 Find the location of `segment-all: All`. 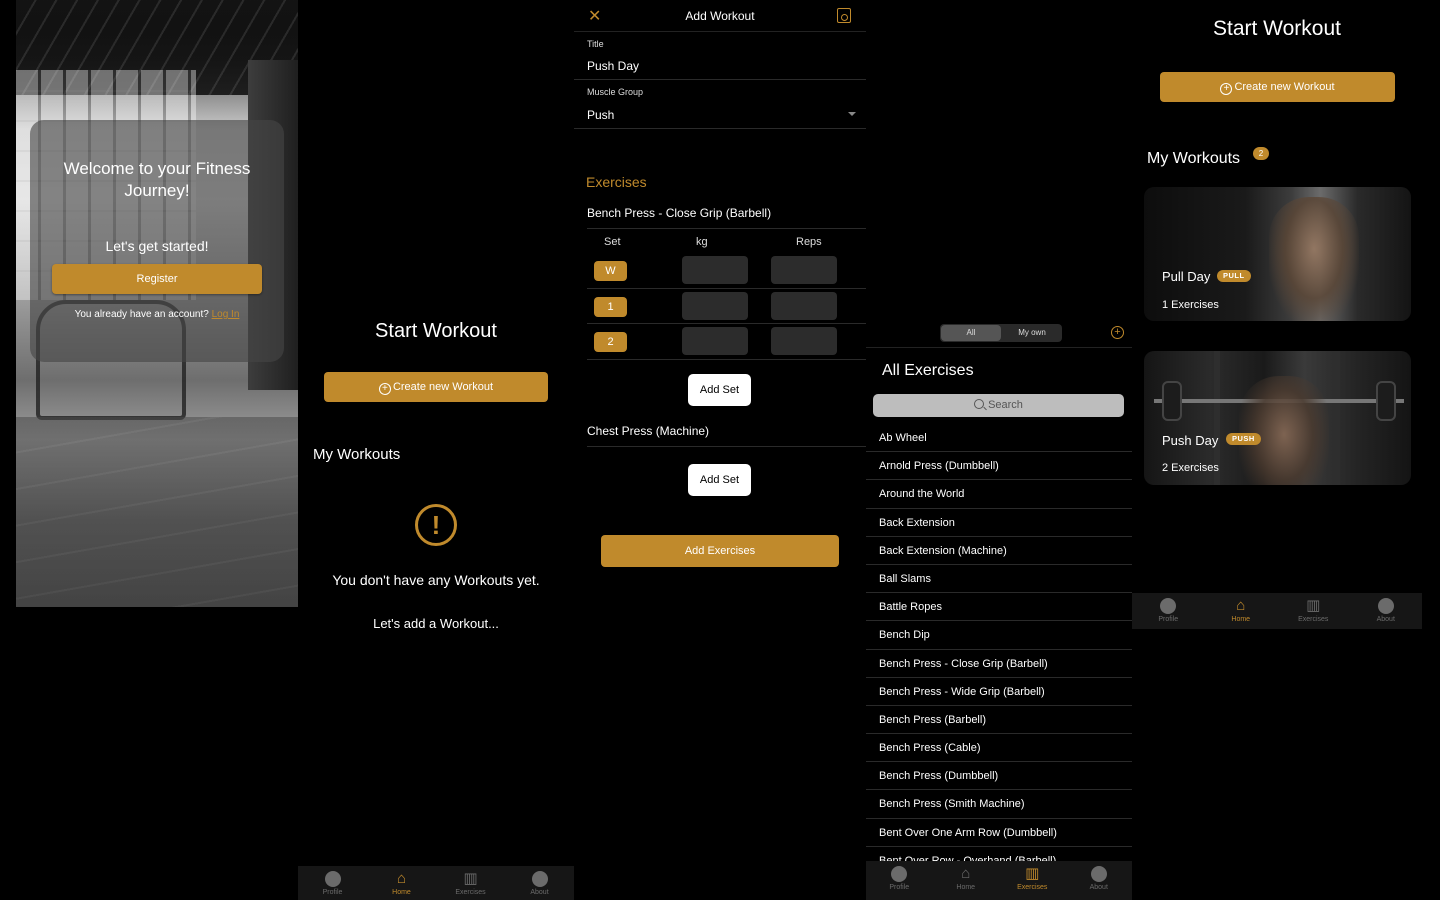

segment-all: All is located at coordinates (971, 333).